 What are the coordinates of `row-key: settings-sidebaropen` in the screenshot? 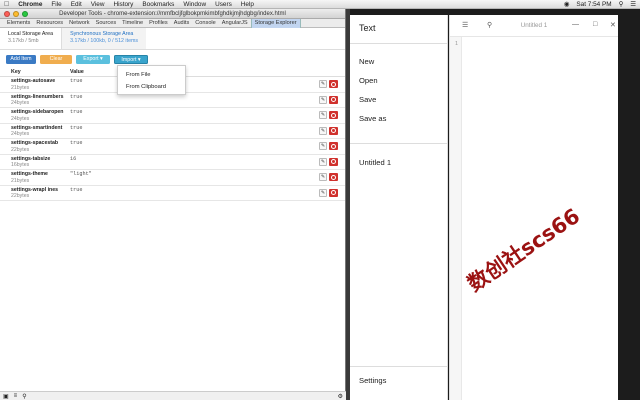 It's located at (37, 112).